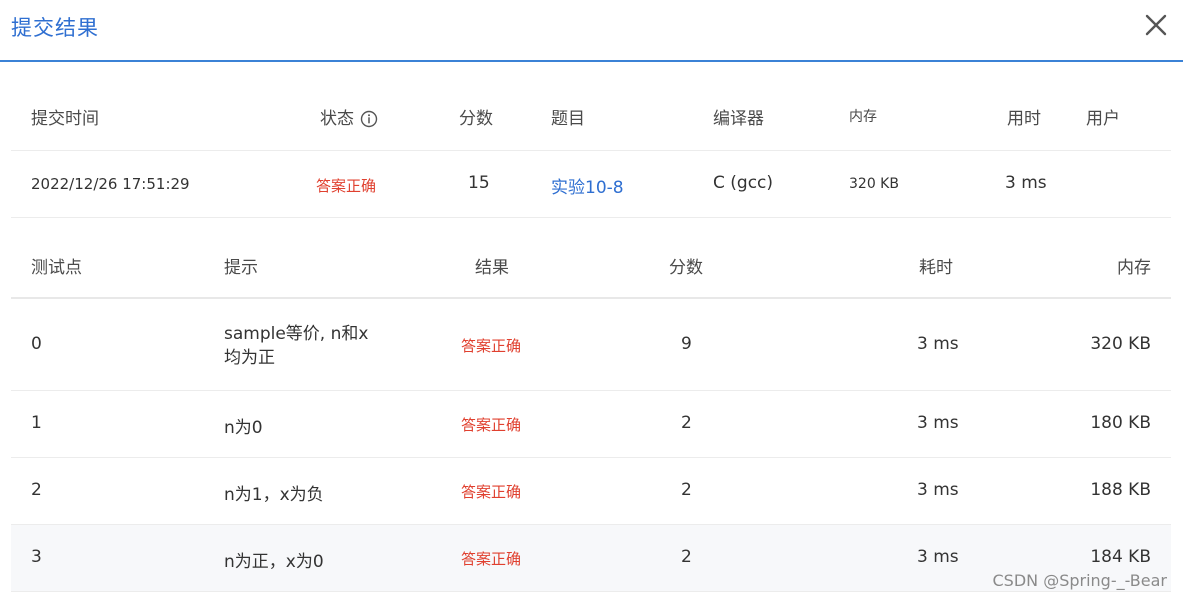 The height and width of the screenshot is (600, 1183). I want to click on header-status-label: 状态, so click(337, 119).